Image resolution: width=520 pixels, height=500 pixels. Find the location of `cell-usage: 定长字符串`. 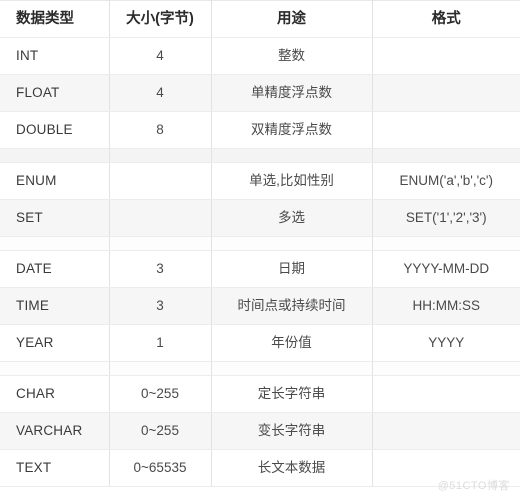

cell-usage: 定长字符串 is located at coordinates (292, 394).